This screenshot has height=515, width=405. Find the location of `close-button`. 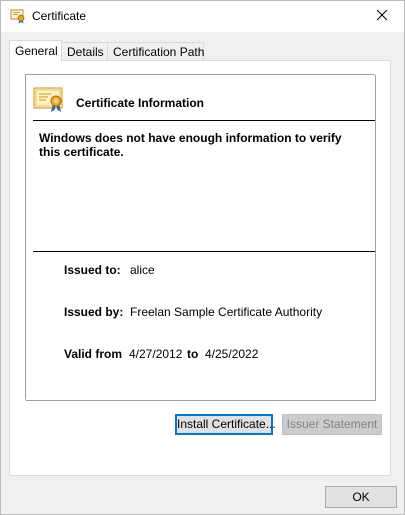

close-button is located at coordinates (382, 16).